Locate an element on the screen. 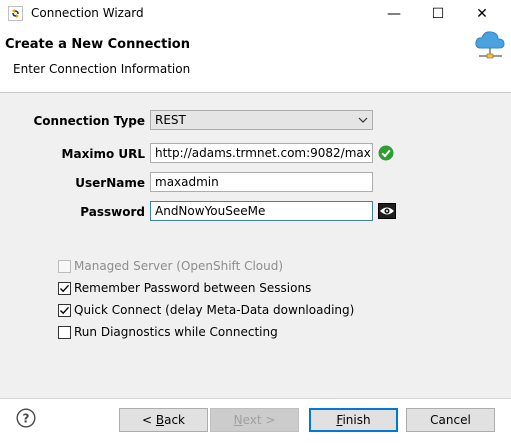  back-mnemonic: B is located at coordinates (160, 420).